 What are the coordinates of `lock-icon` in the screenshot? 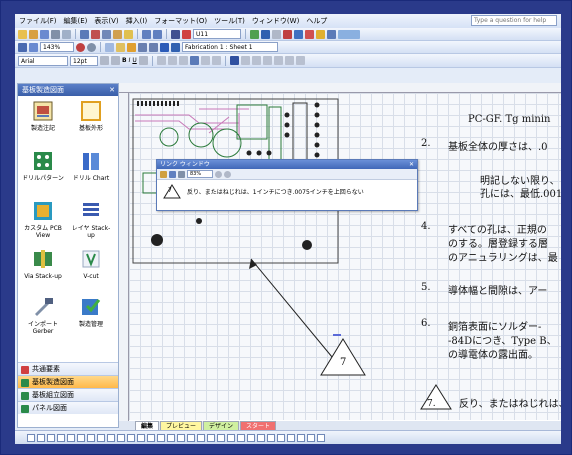 It's located at (320, 34).